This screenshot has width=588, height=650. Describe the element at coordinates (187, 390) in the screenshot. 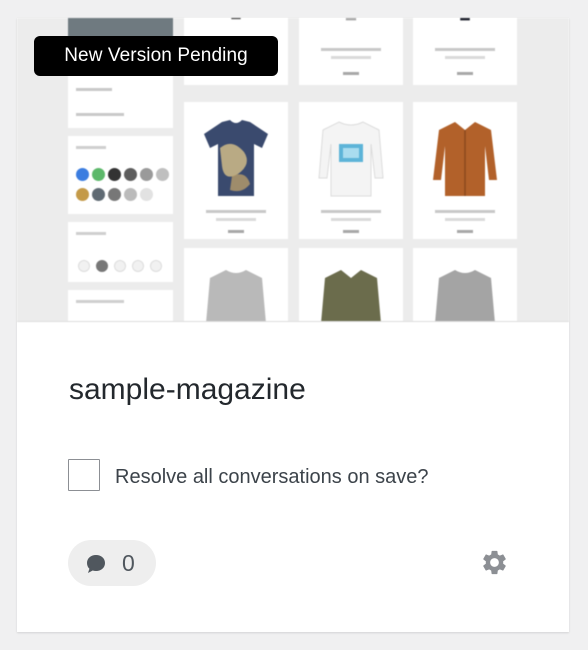

I see `site-title: sample-magazine` at that location.